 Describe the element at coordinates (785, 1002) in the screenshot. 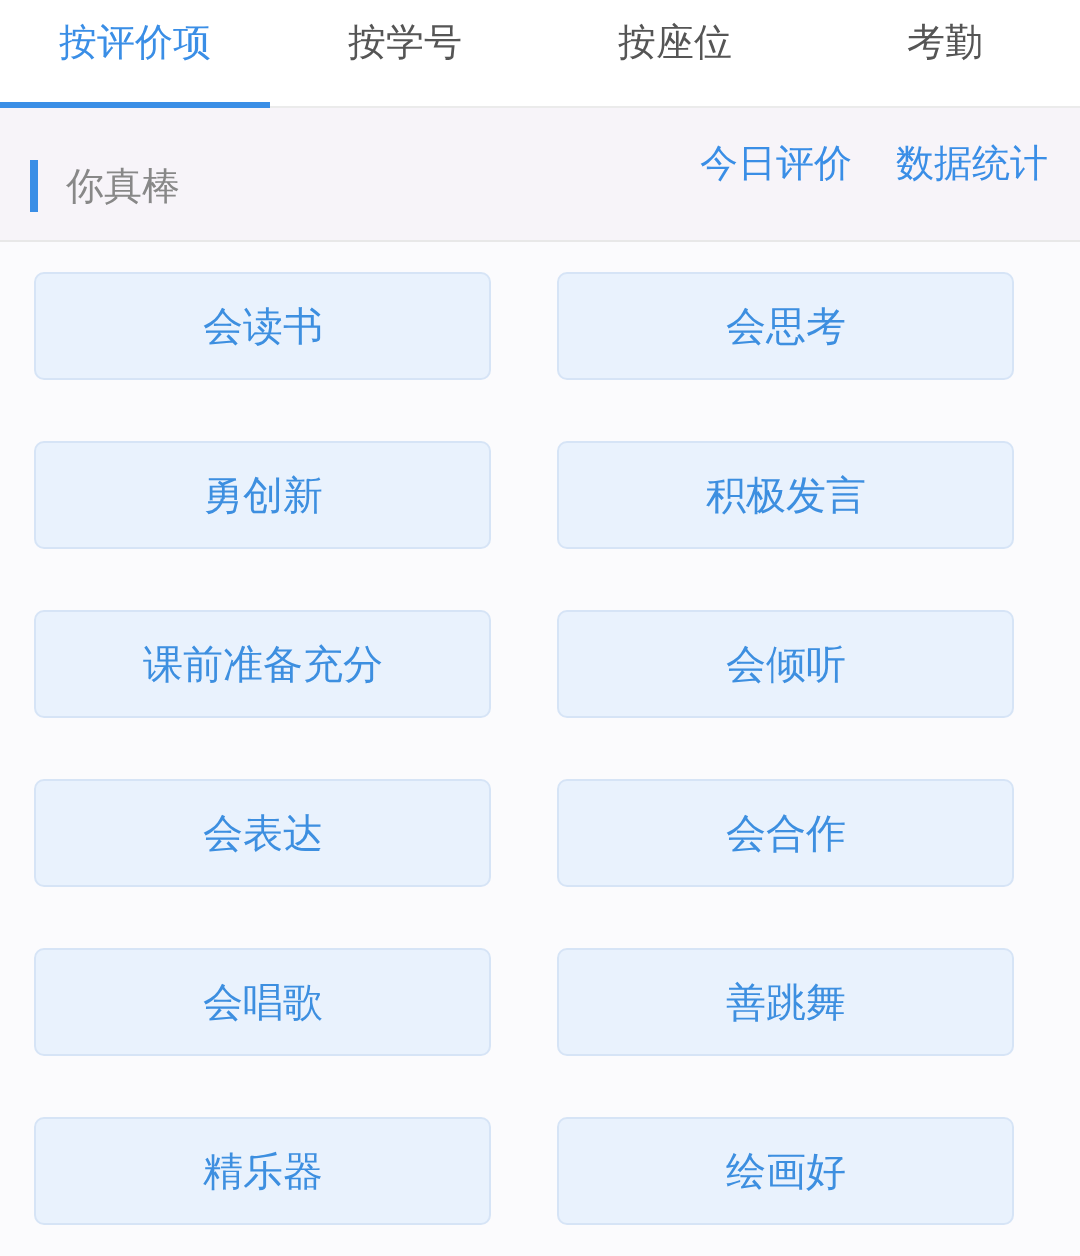

I see `evaluation-button: 善跳舞` at that location.